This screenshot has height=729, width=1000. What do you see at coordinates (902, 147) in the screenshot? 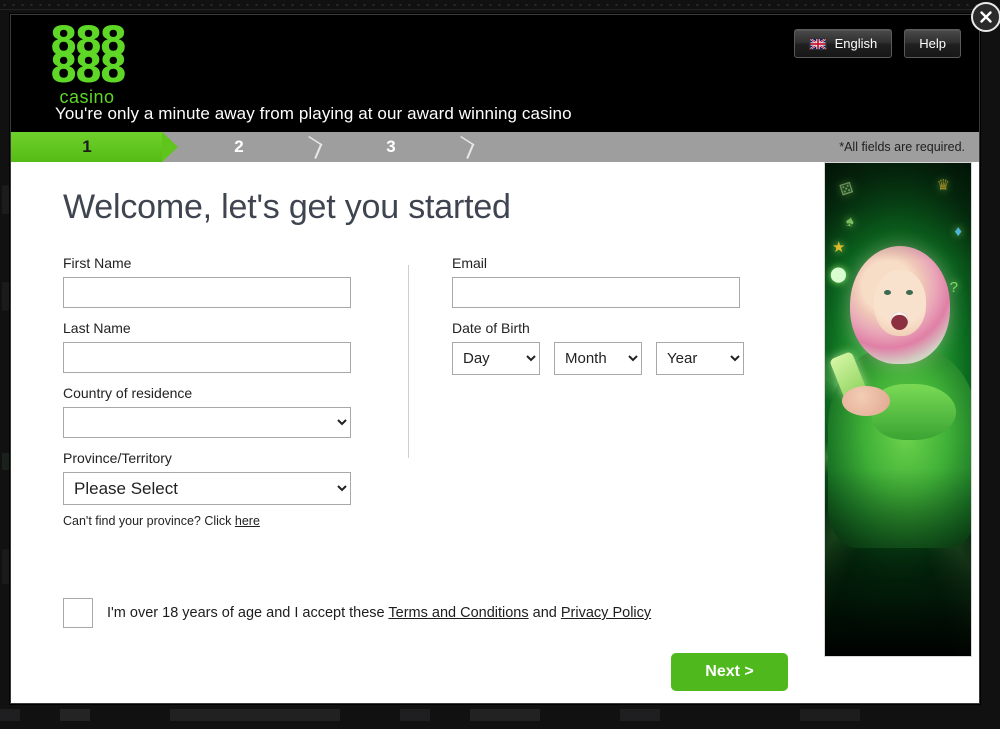
I see `all-fields-required-note: *All fields are required.` at bounding box center [902, 147].